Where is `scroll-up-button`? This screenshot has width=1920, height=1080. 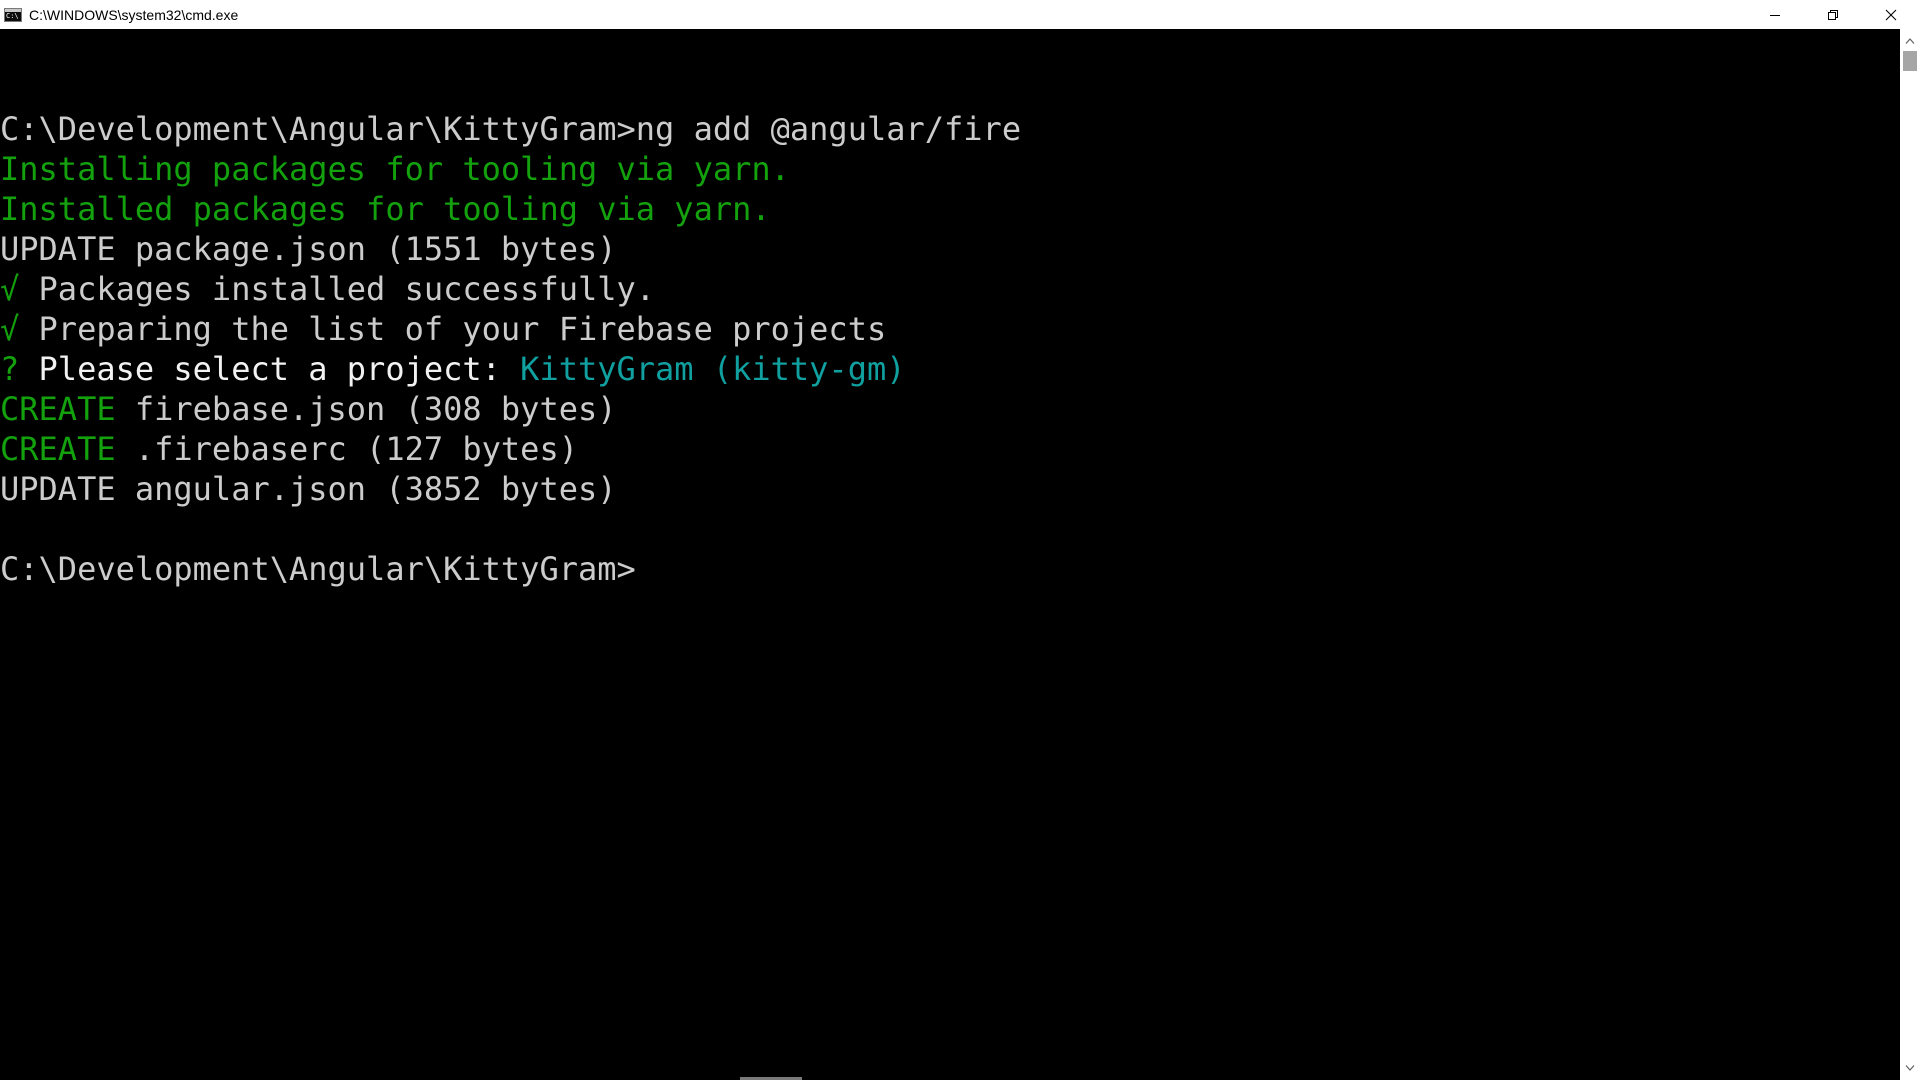 scroll-up-button is located at coordinates (1910, 41).